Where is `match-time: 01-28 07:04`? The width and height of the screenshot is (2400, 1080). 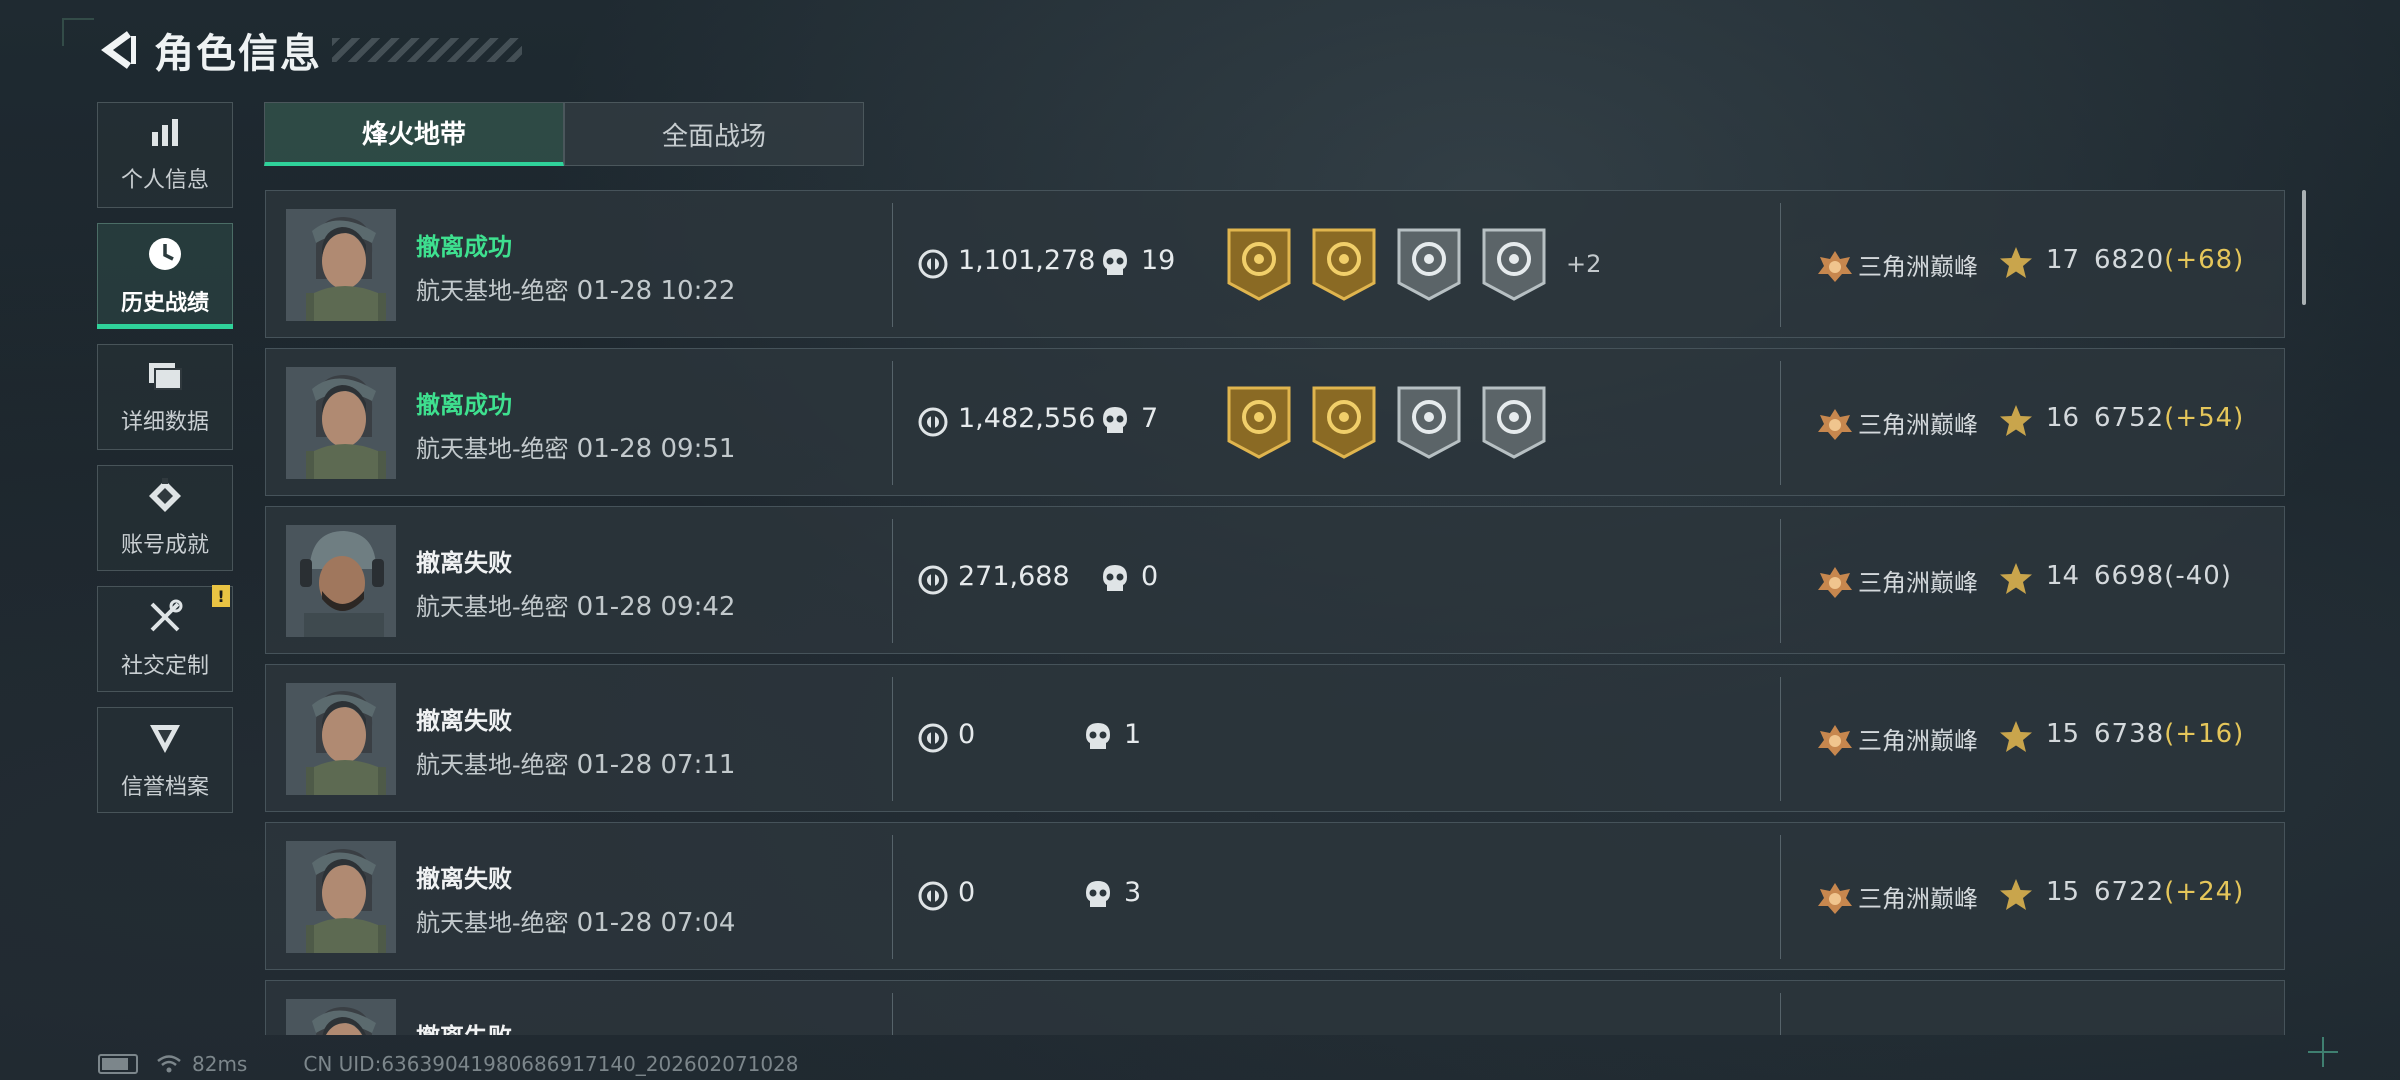 match-time: 01-28 07:04 is located at coordinates (656, 923).